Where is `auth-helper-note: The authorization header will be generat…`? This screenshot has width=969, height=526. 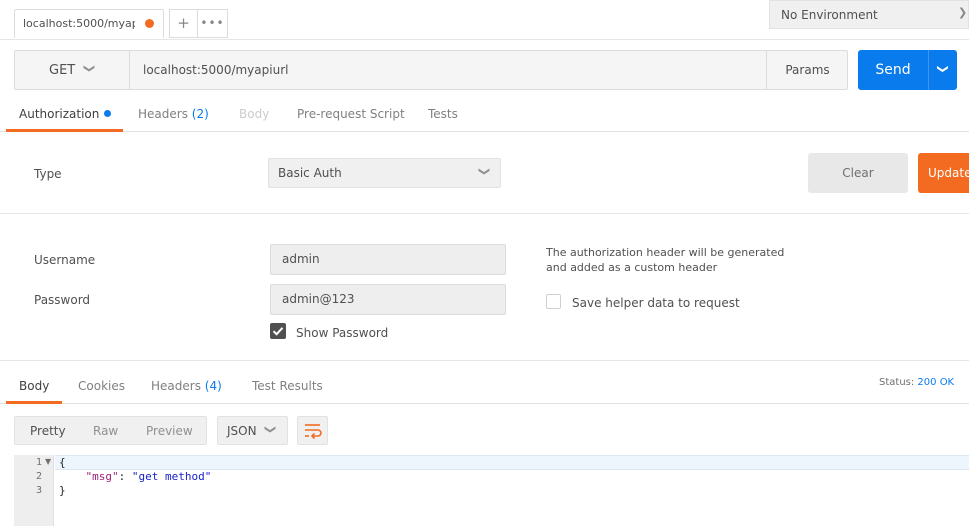
auth-helper-note: The authorization header will be generat… is located at coordinates (665, 260).